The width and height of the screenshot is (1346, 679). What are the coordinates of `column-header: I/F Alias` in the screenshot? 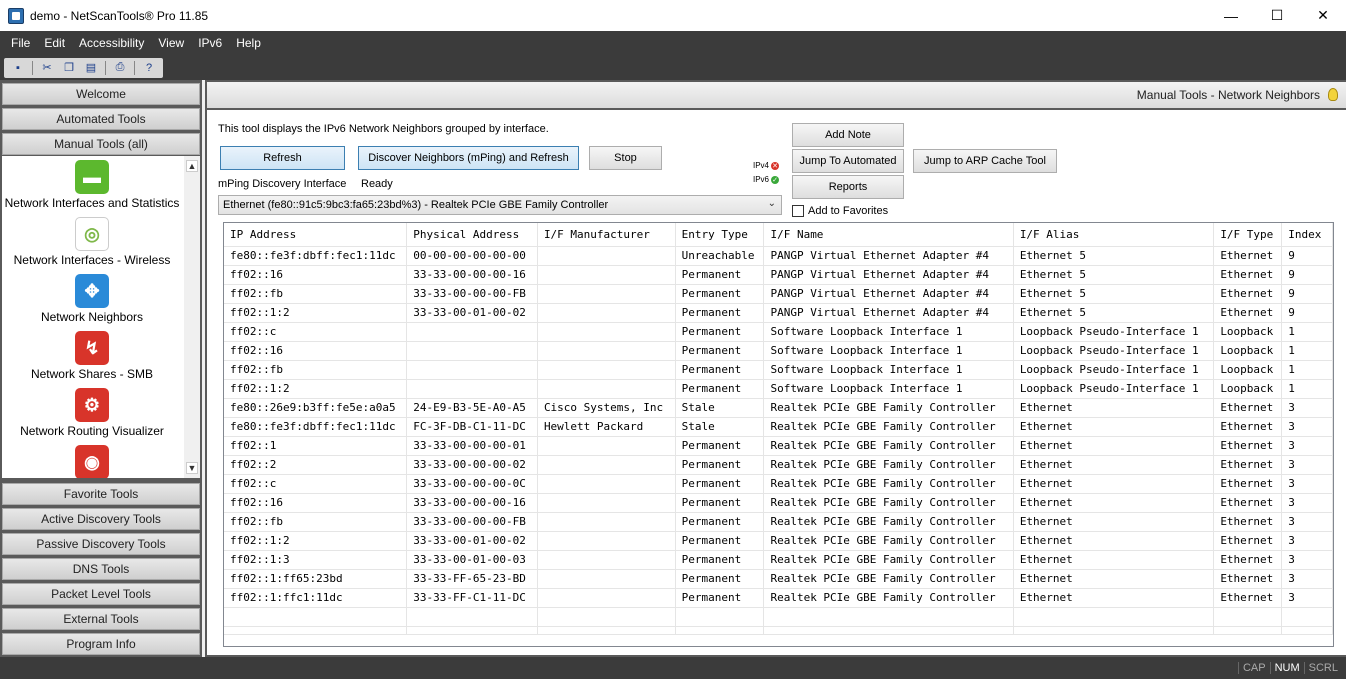 It's located at (1114, 235).